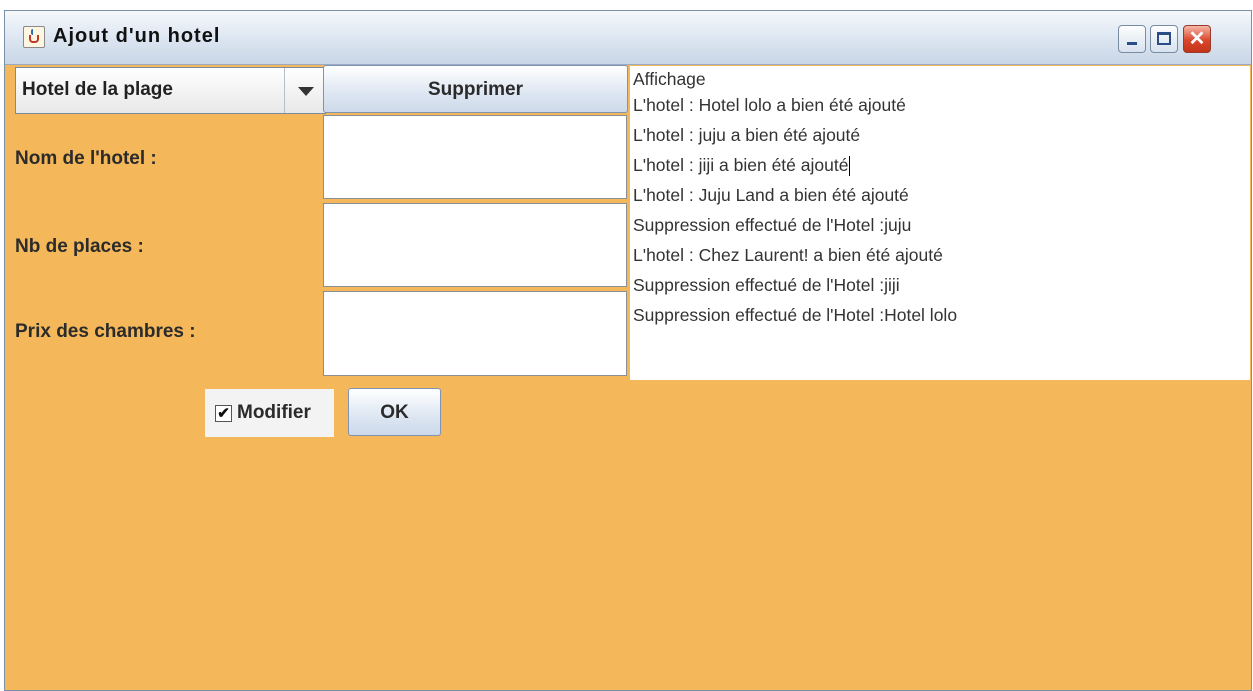 The width and height of the screenshot is (1253, 691). I want to click on minimize-icon, so click(1132, 43).